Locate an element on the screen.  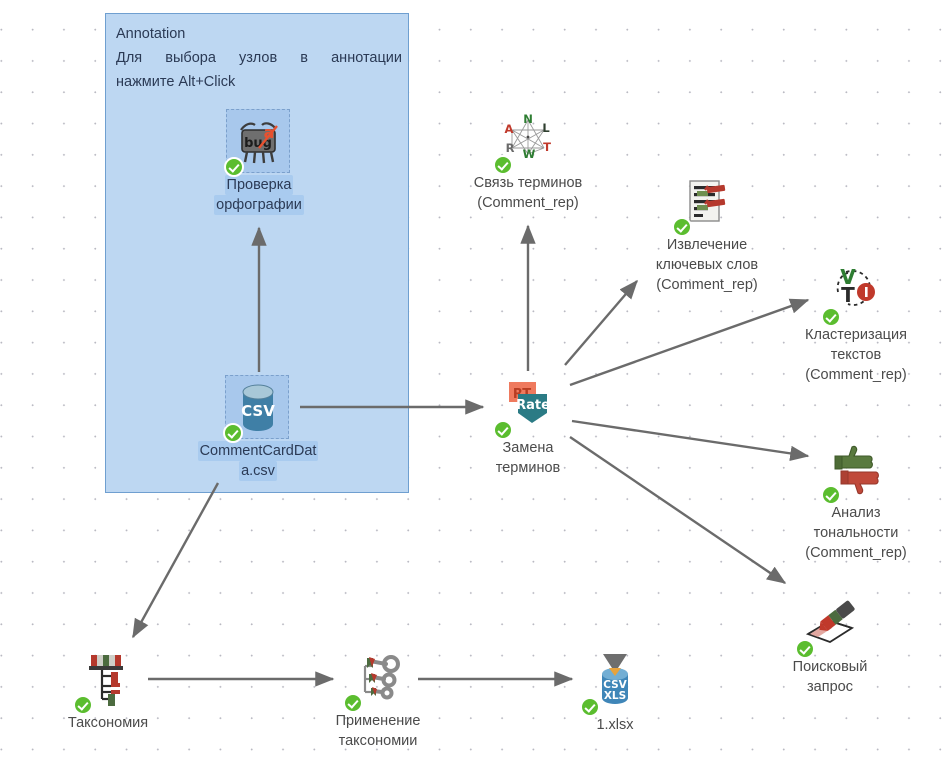
edge-csv-to-taxonomy is located at coordinates (175, 560).